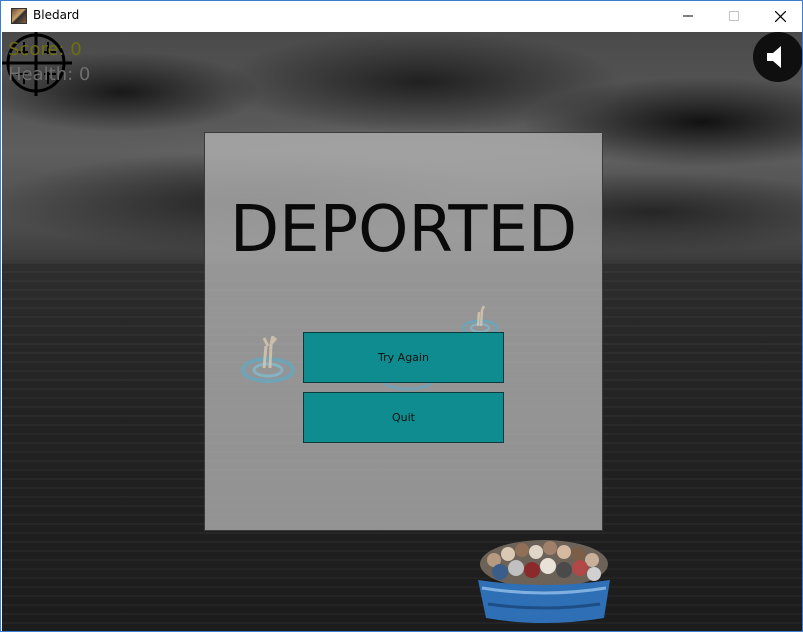 The image size is (803, 632). What do you see at coordinates (49, 74) in the screenshot?
I see `health-label: Health: 0` at bounding box center [49, 74].